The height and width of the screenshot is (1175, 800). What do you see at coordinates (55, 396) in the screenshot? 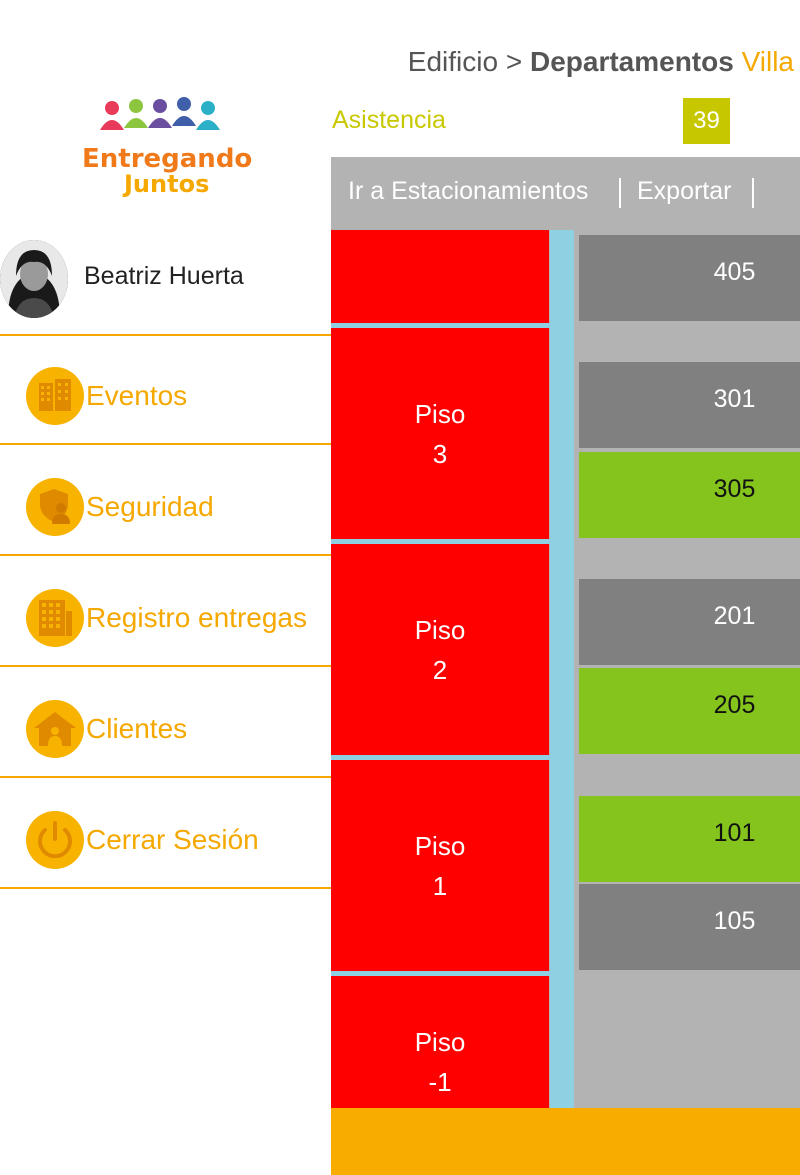
I see `building-icon` at bounding box center [55, 396].